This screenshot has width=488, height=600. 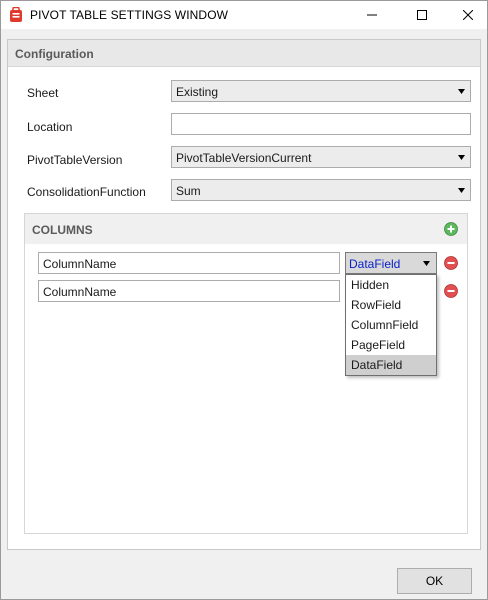 I want to click on column-type-select: DataField, so click(x=391, y=263).